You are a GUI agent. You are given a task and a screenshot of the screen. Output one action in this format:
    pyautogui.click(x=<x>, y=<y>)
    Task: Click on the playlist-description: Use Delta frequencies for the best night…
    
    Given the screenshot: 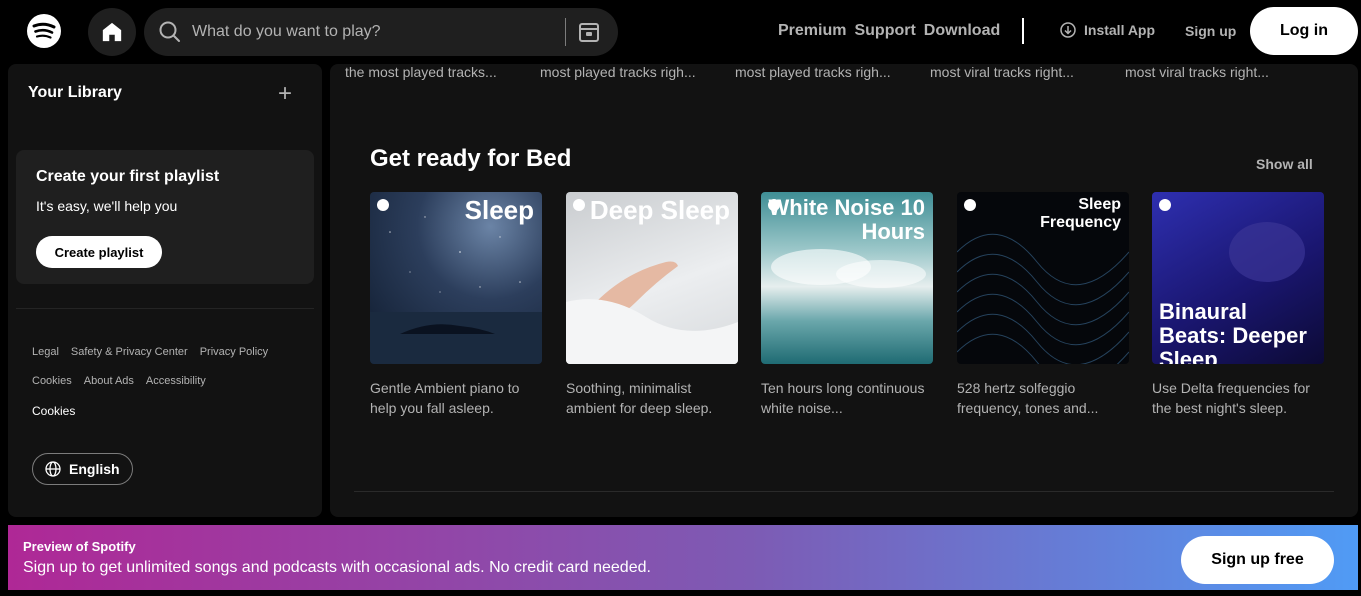 What is the action you would take?
    pyautogui.click(x=1231, y=398)
    